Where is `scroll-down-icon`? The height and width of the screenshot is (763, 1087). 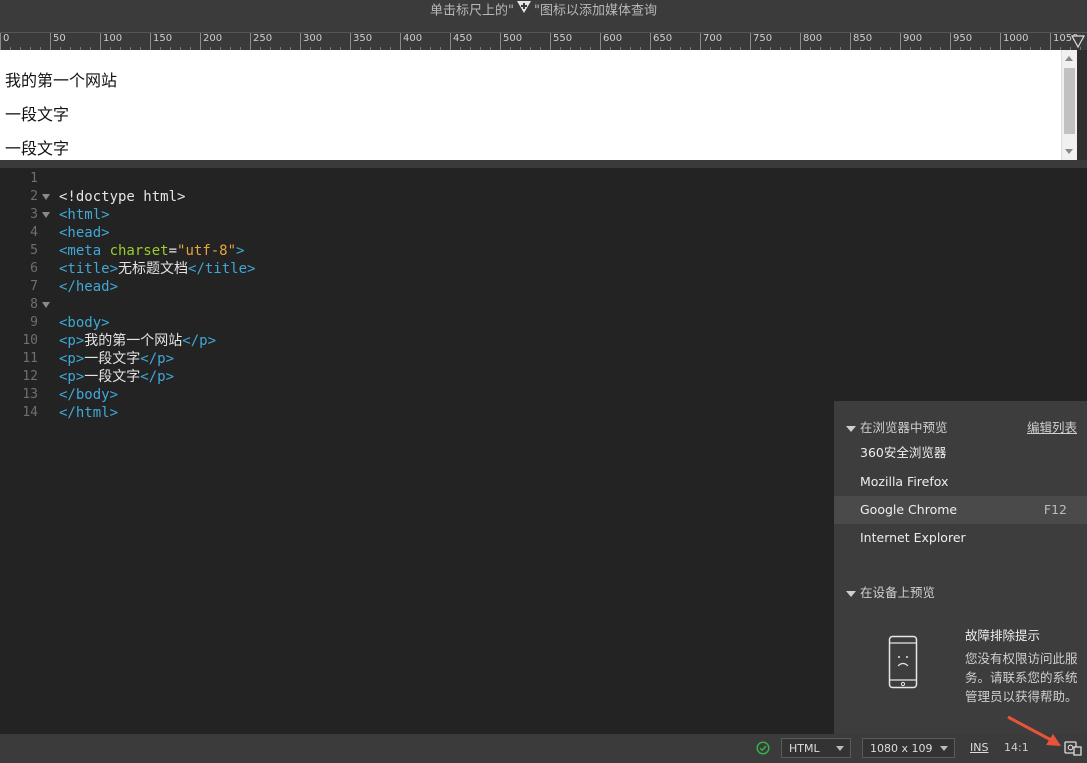
scroll-down-icon is located at coordinates (1069, 151).